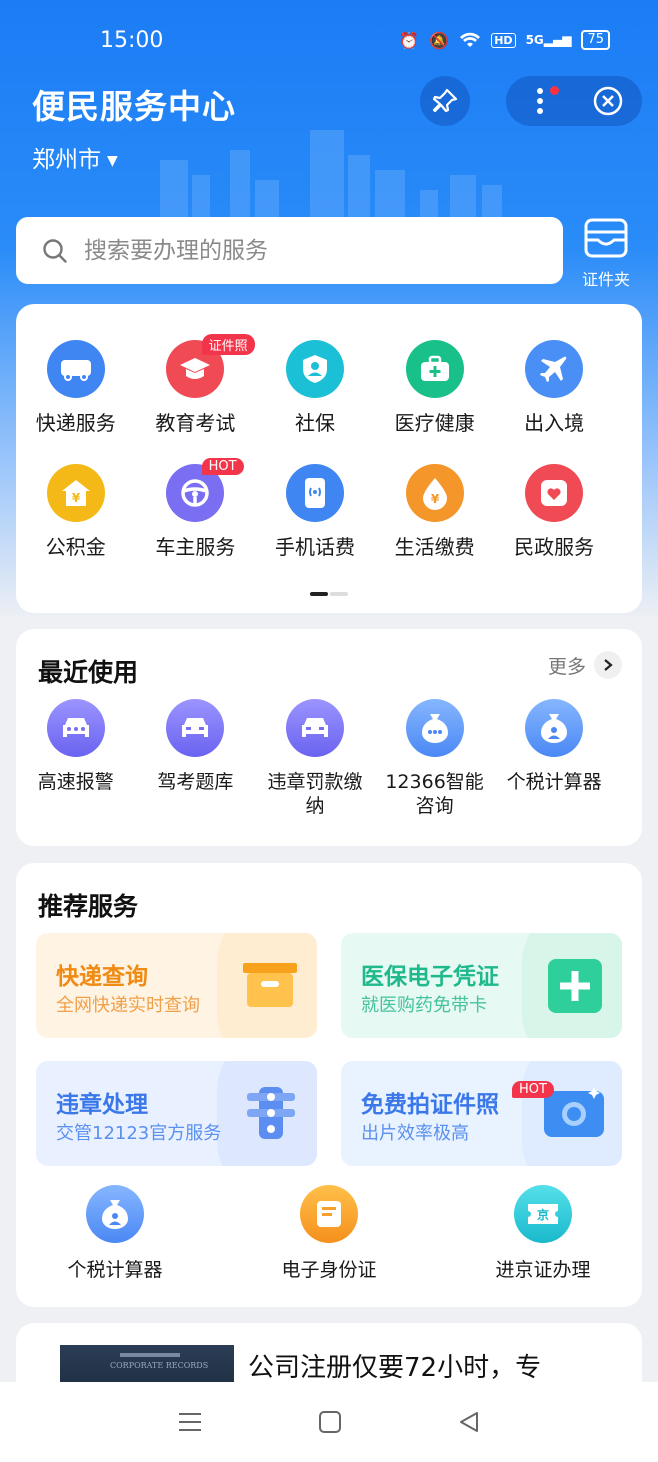 The height and width of the screenshot is (1462, 658). What do you see at coordinates (504, 40) in the screenshot?
I see `status-icons: ⏰ 🔕 HD 5G▂▄▆ 75` at bounding box center [504, 40].